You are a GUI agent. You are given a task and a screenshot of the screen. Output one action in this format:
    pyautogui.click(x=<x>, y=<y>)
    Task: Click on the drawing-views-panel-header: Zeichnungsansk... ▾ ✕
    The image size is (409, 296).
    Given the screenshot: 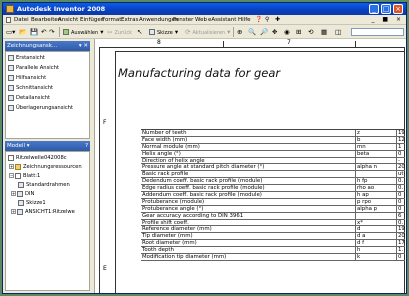 What is the action you would take?
    pyautogui.click(x=47, y=46)
    